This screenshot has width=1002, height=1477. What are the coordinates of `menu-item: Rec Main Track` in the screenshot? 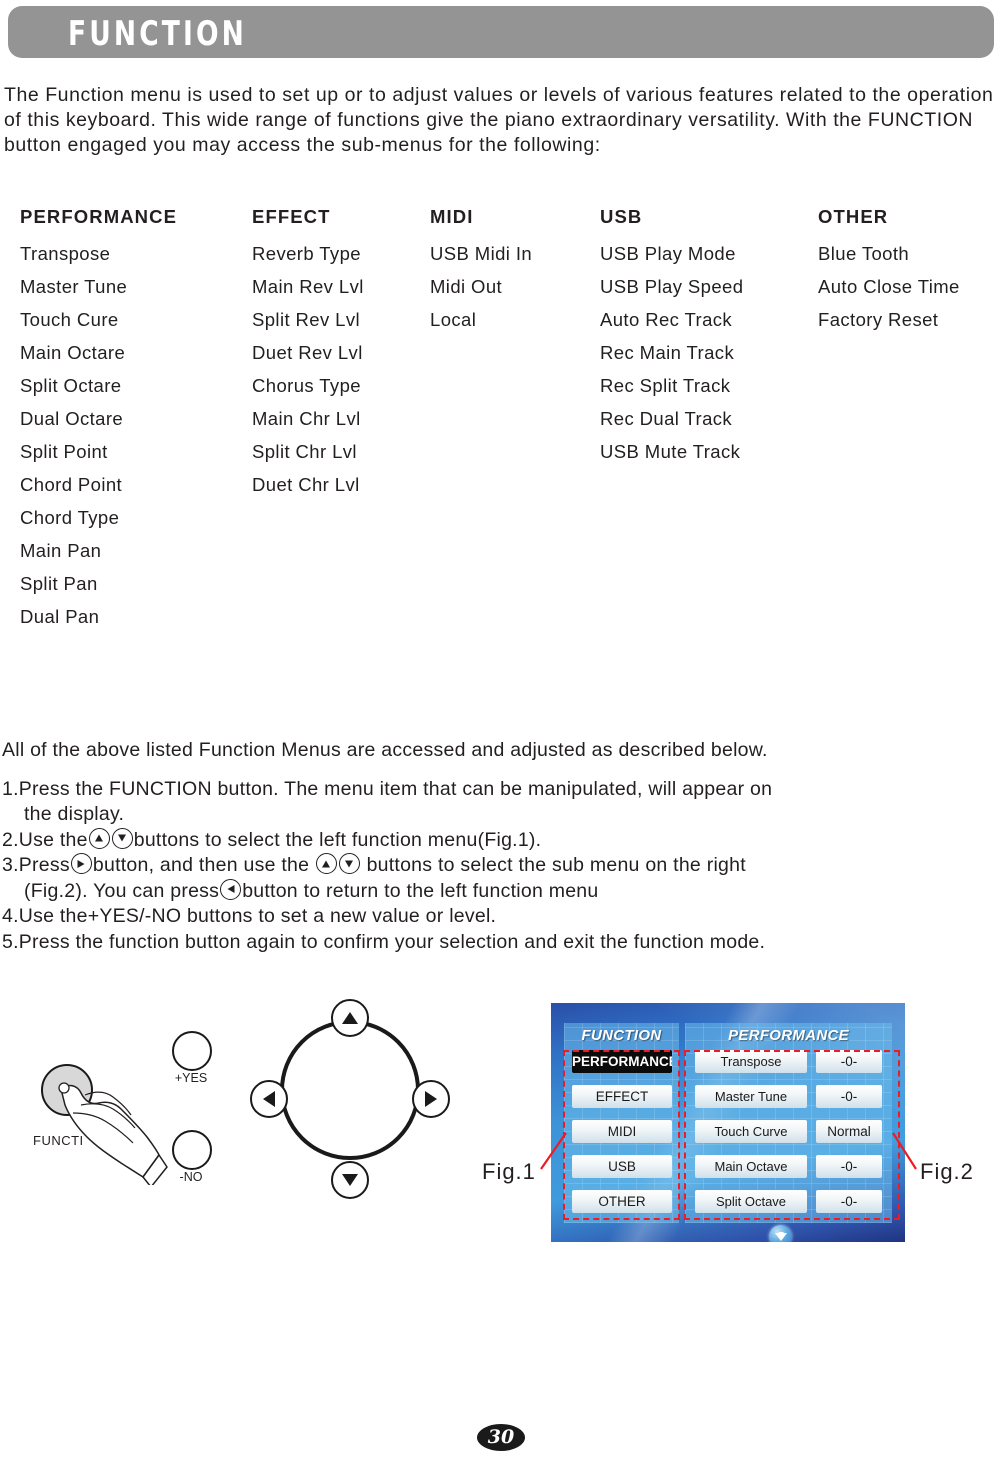 It's located at (667, 352).